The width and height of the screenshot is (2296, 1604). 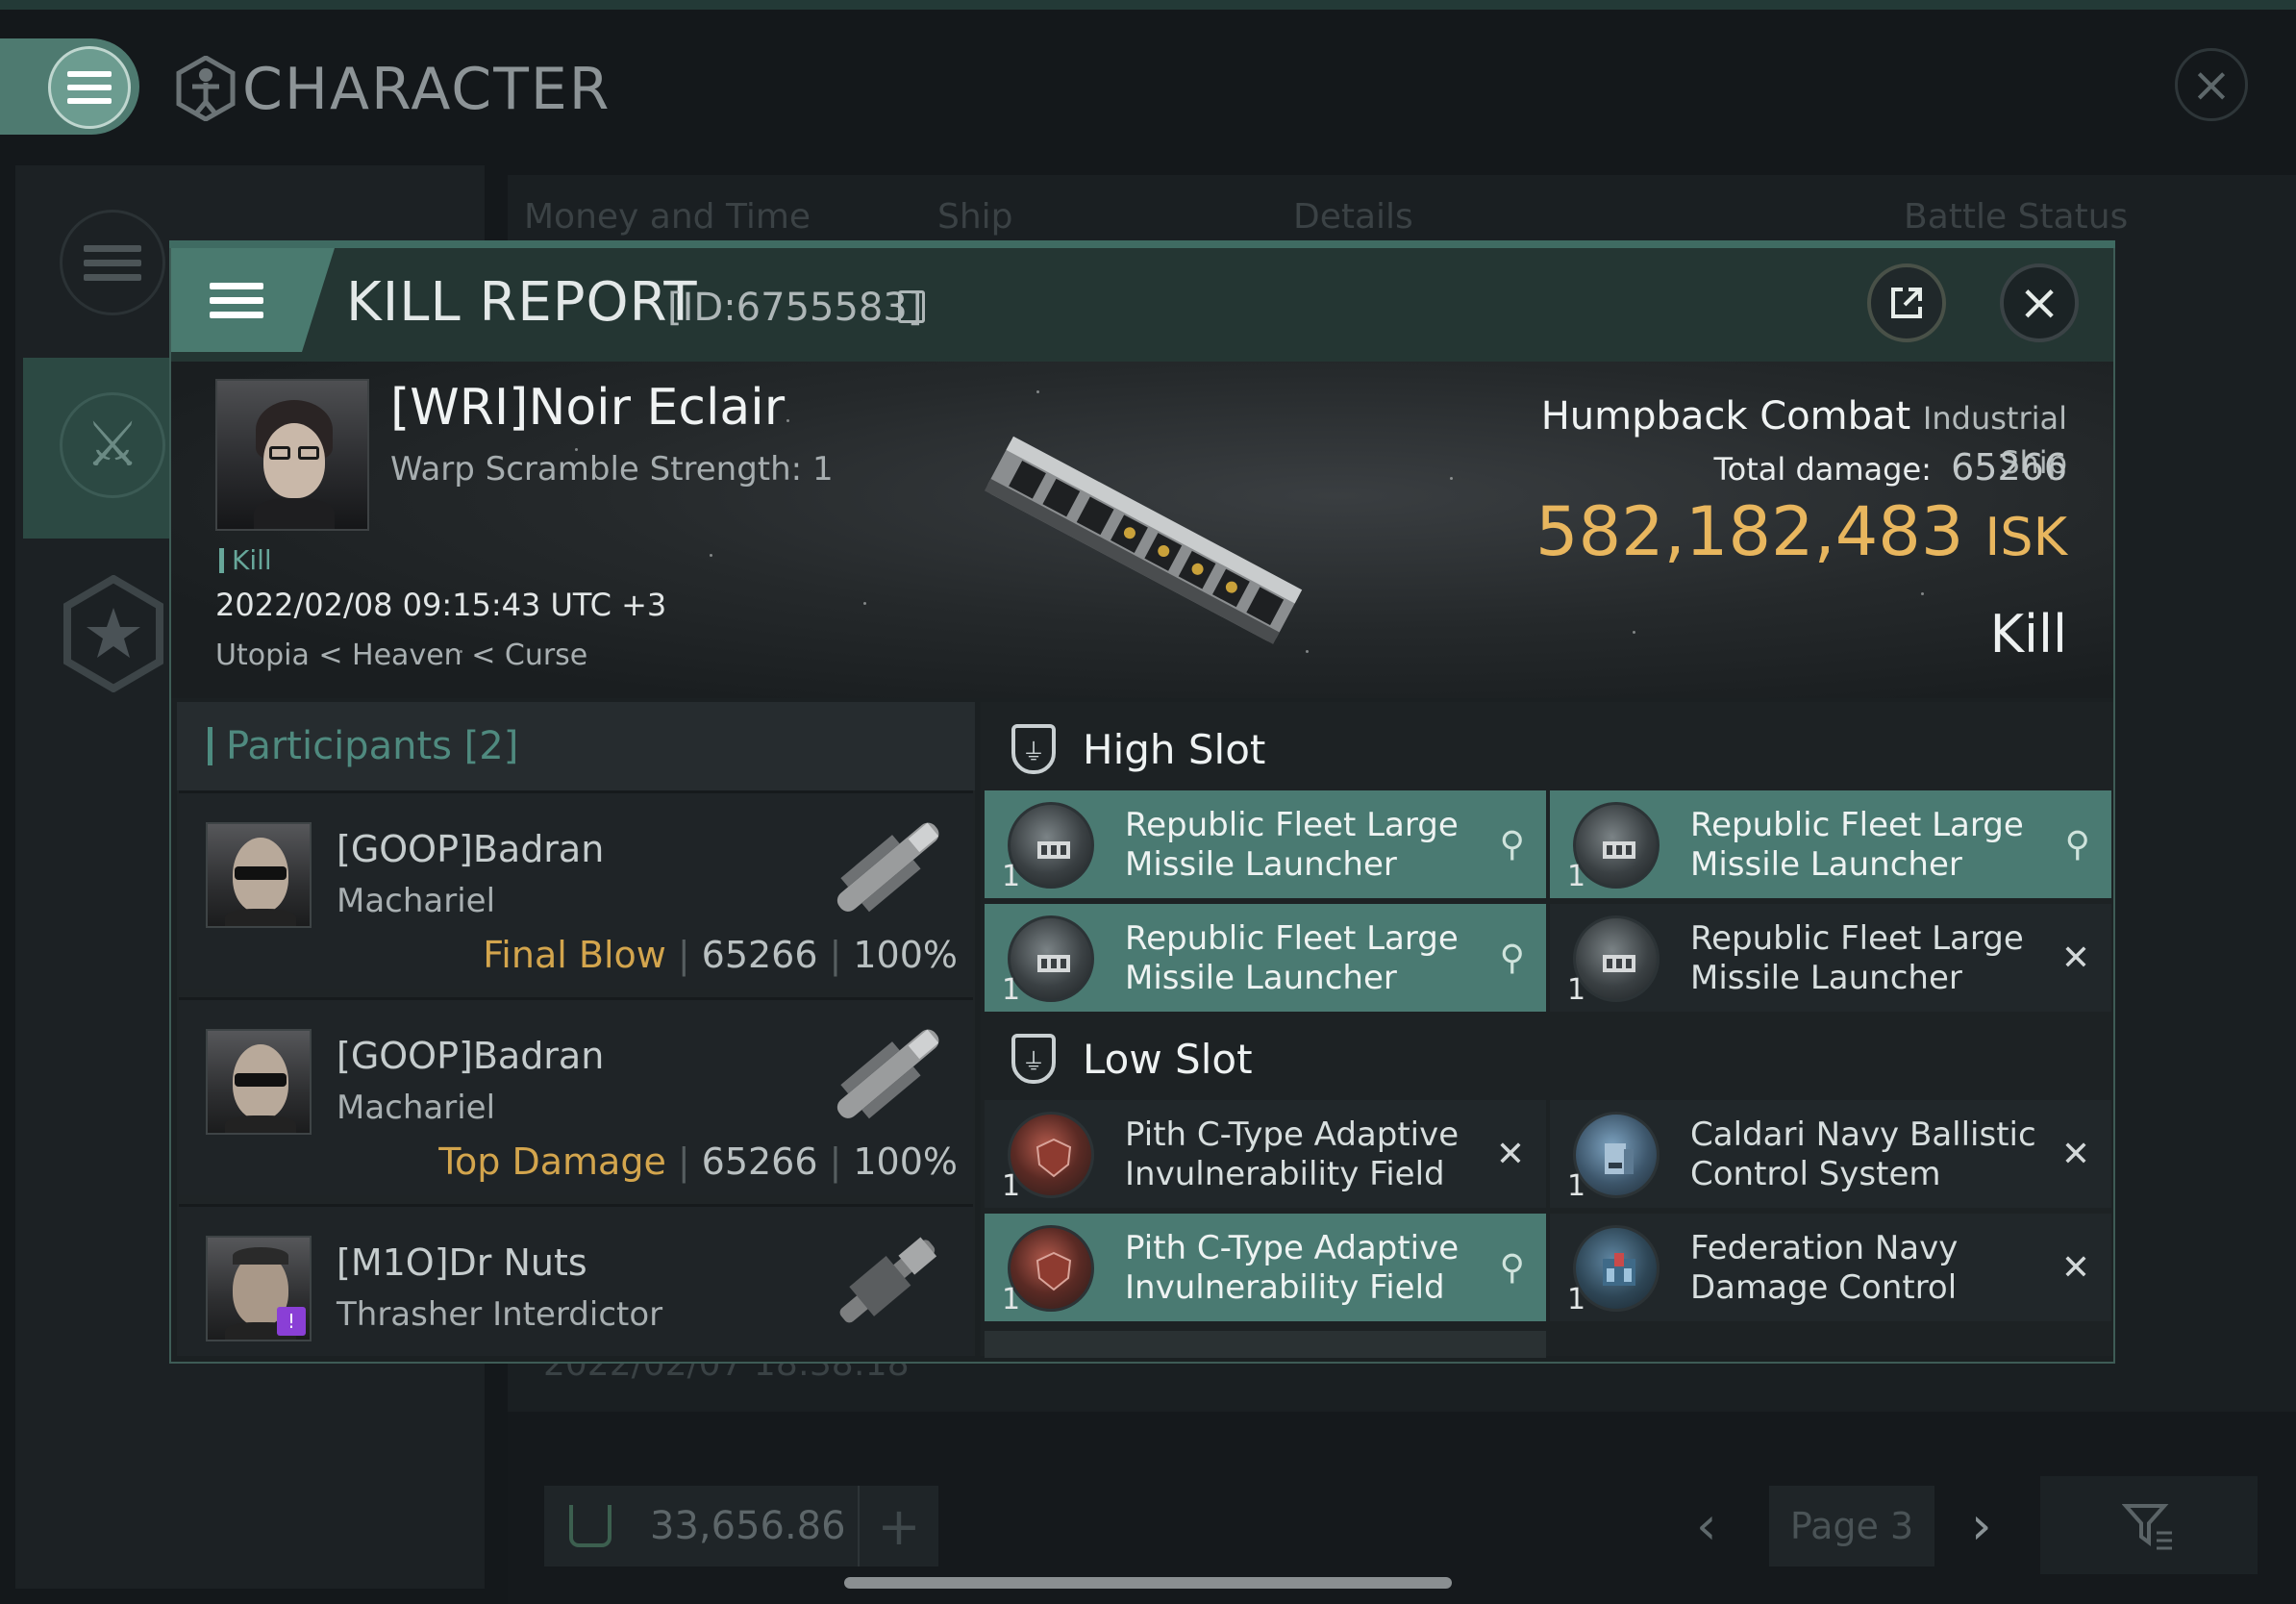 I want to click on kill-result: Kill, so click(x=2028, y=634).